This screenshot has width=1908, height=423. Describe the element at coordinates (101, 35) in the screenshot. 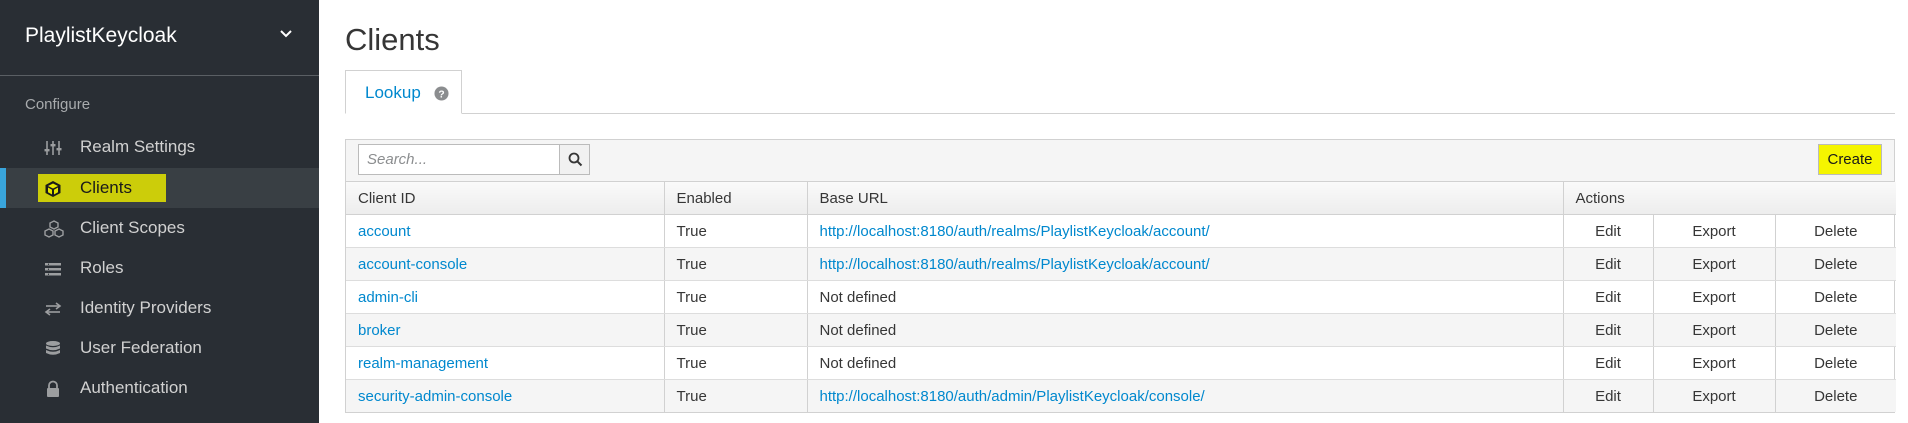

I see `realm-name: PlaylistKeycloak` at that location.